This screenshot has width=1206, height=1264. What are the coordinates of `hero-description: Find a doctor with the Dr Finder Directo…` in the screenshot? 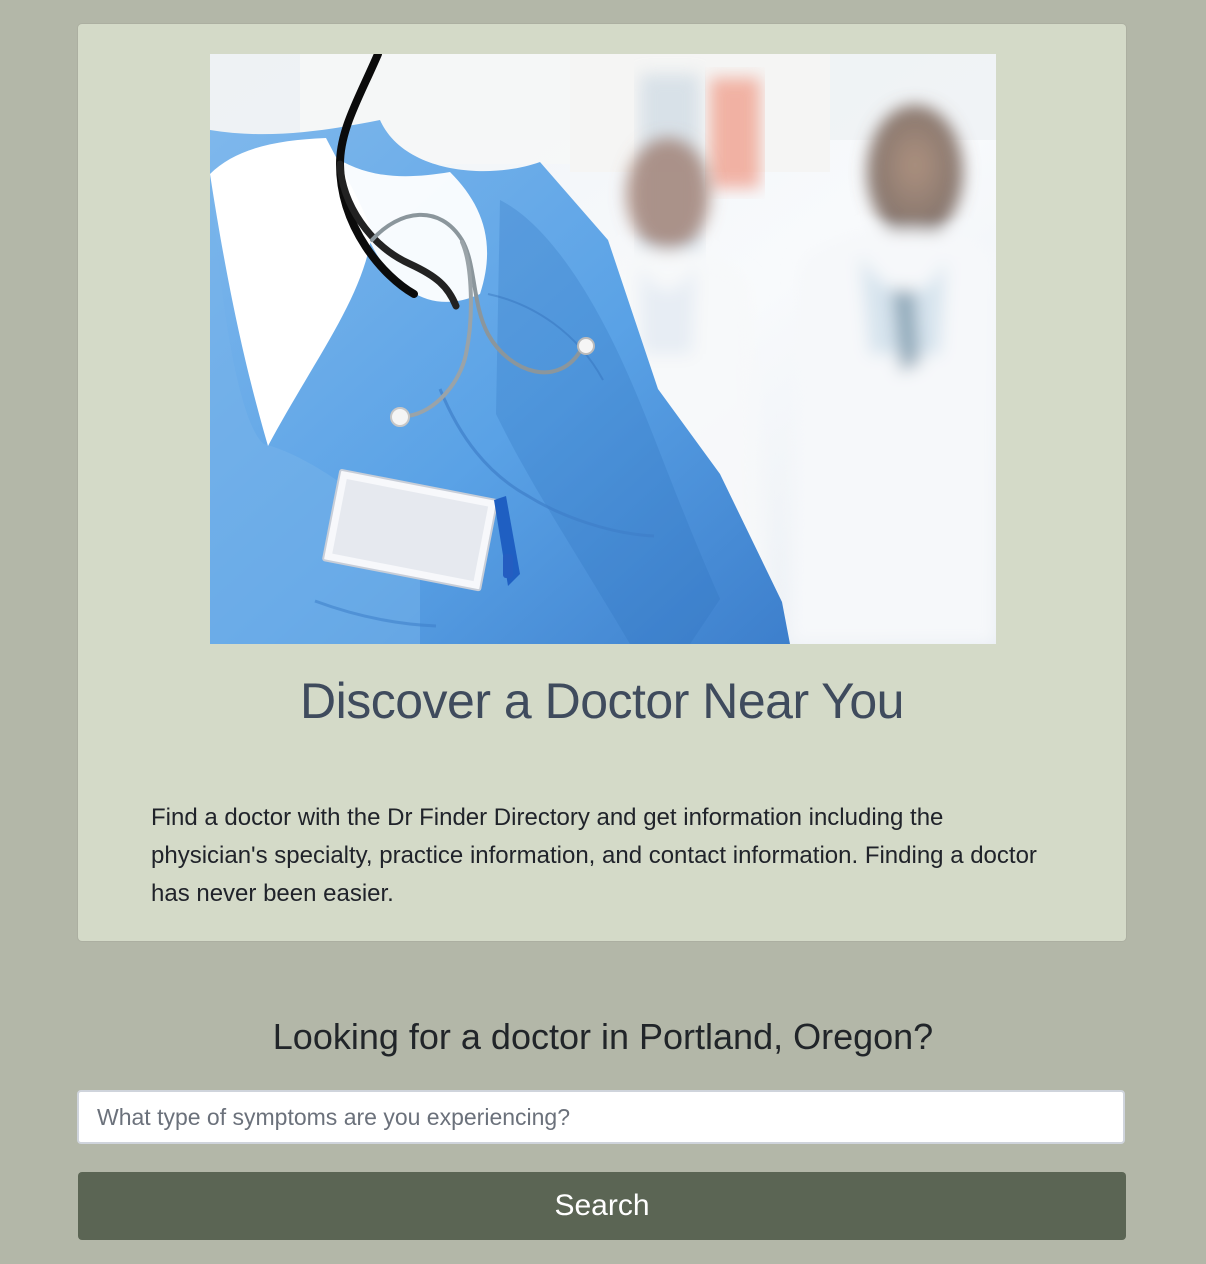 It's located at (594, 855).